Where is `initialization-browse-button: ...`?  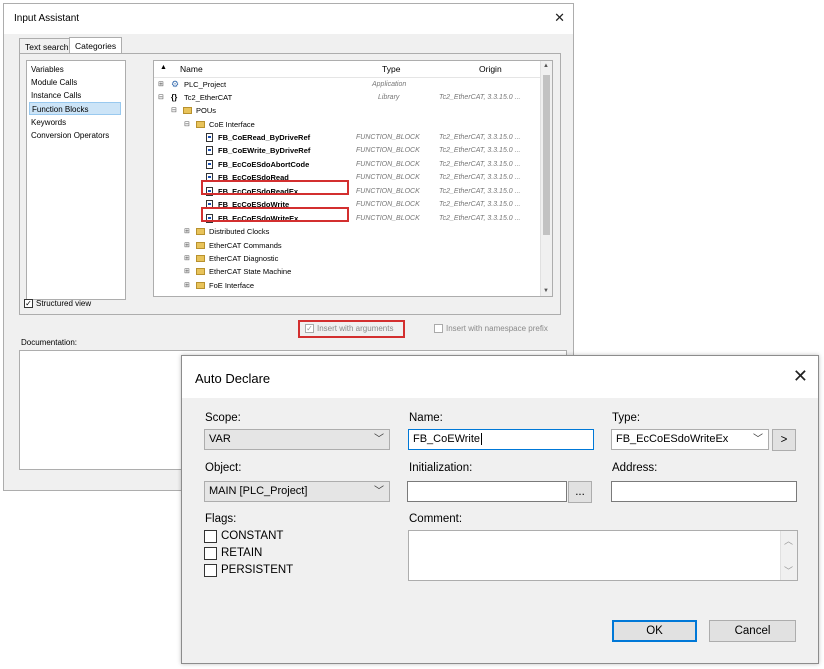 initialization-browse-button: ... is located at coordinates (580, 492).